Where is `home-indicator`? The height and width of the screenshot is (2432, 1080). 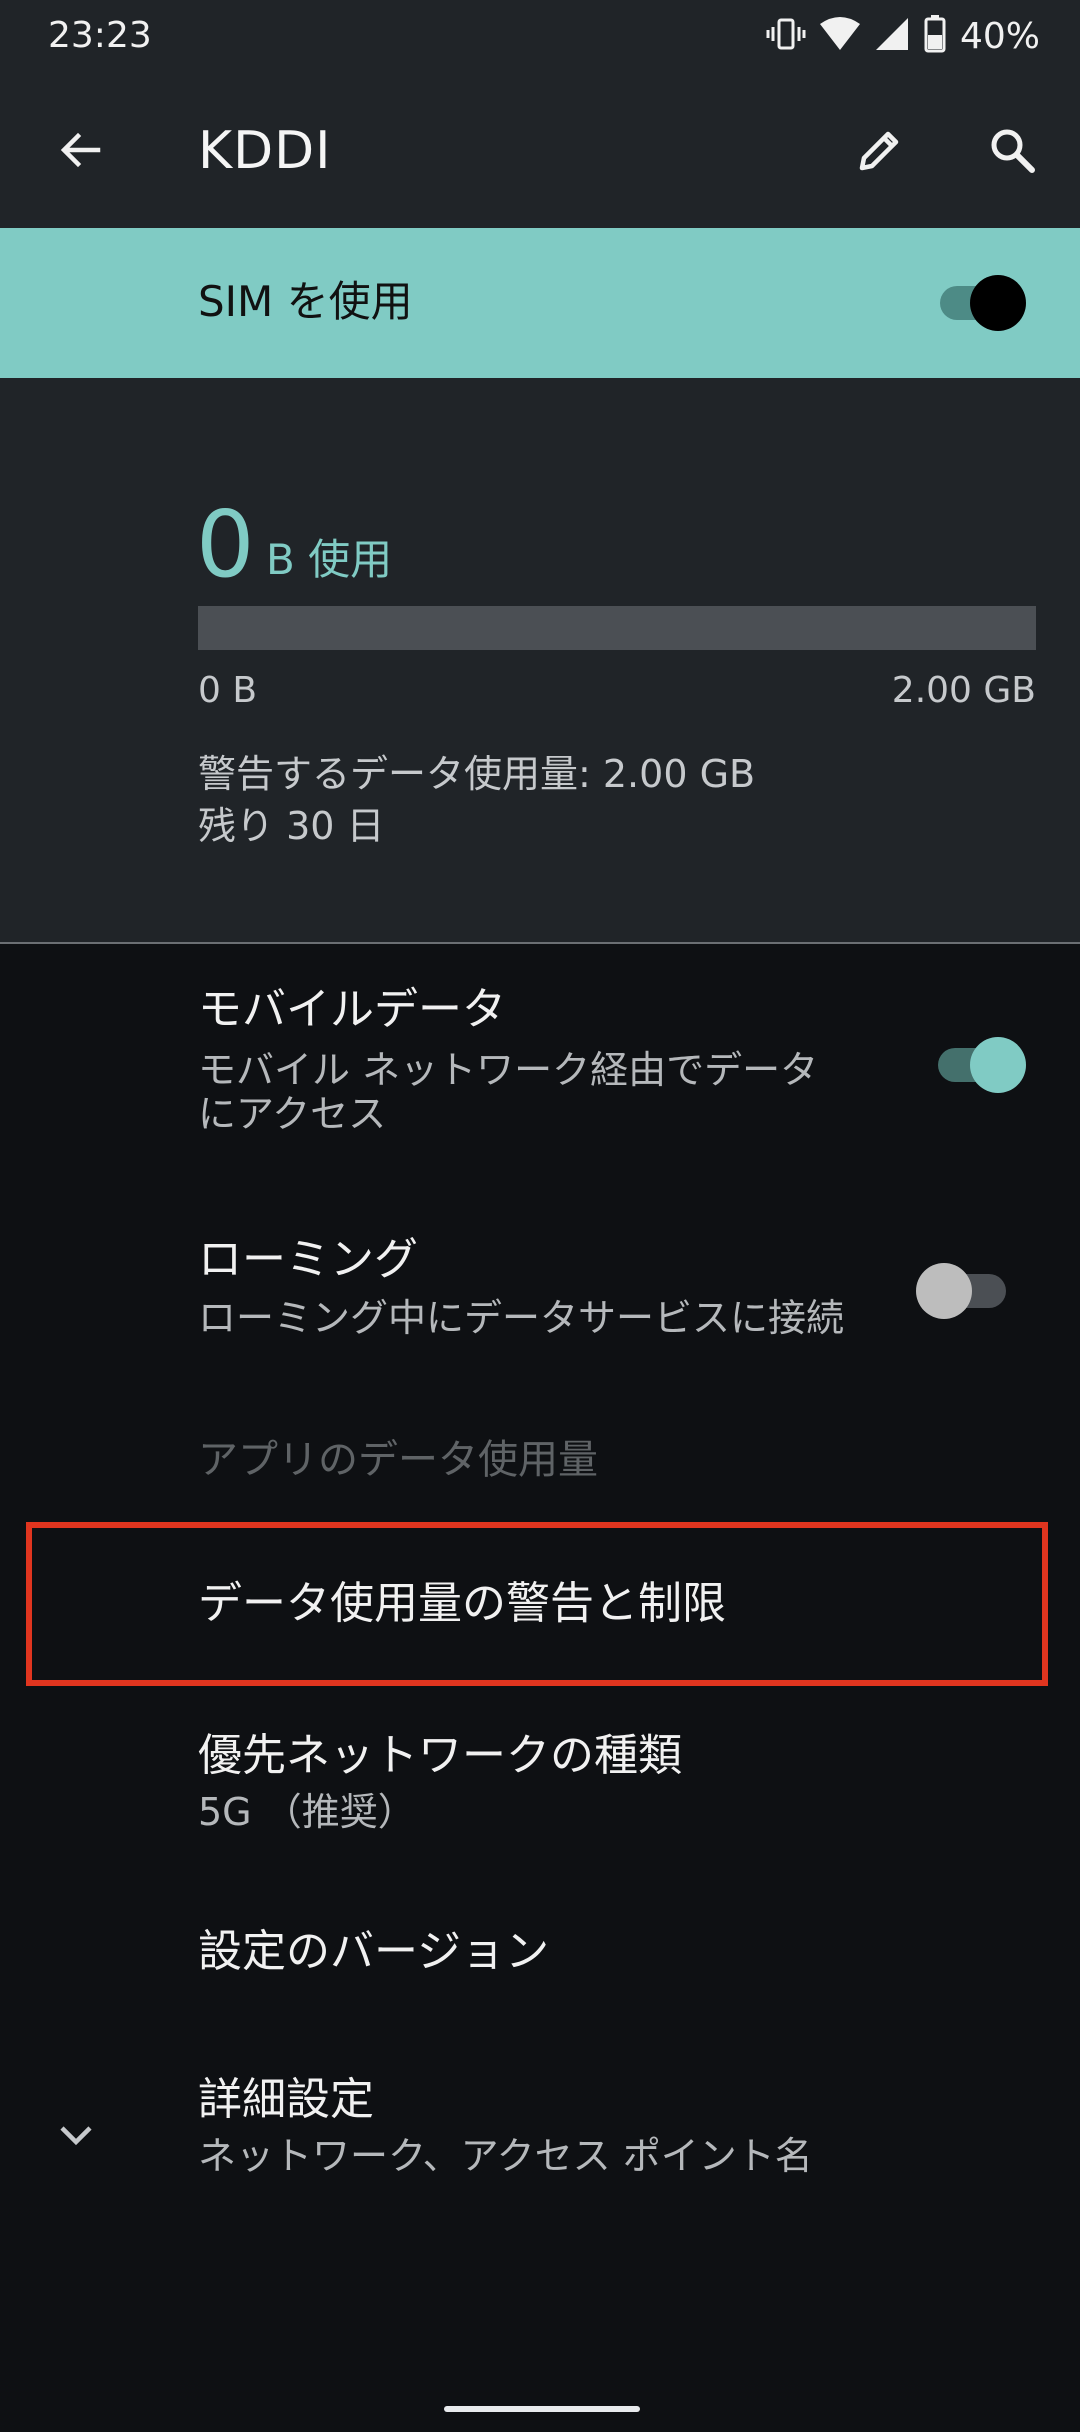
home-indicator is located at coordinates (542, 2409).